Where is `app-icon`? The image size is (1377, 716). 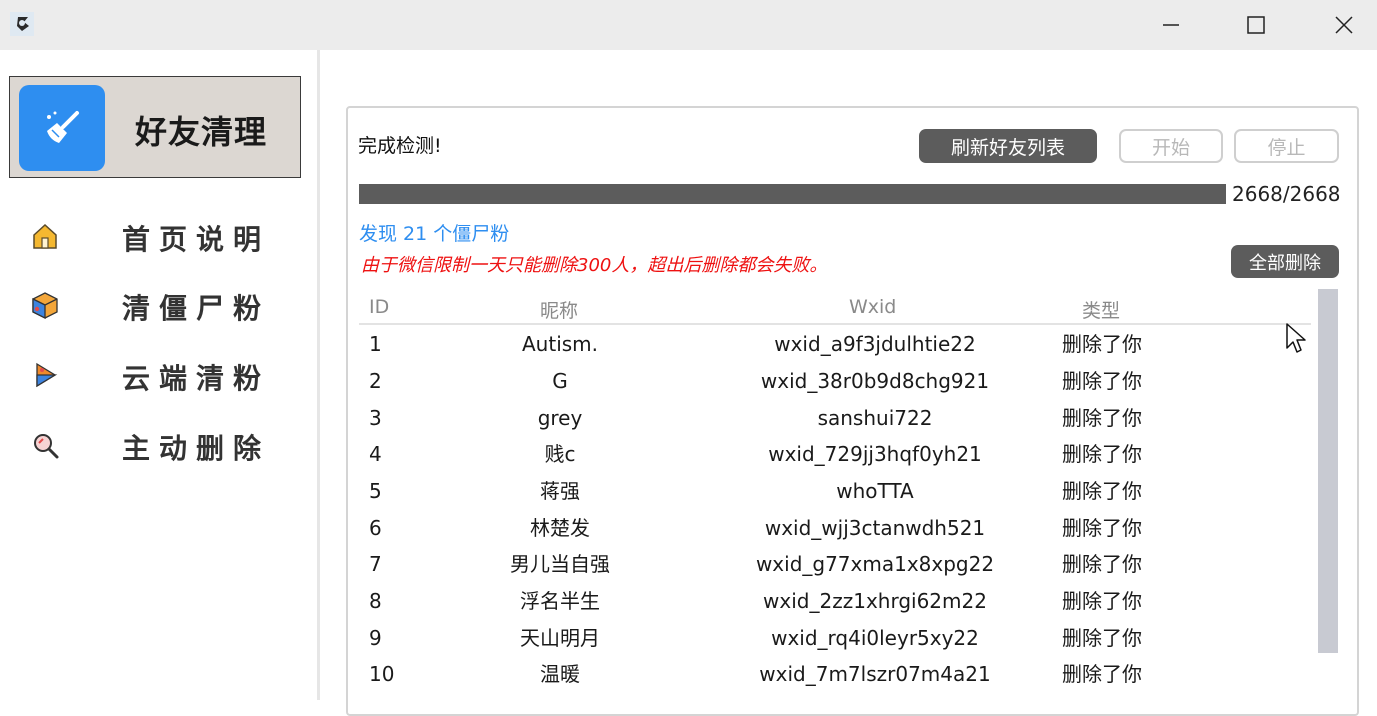
app-icon is located at coordinates (22, 24).